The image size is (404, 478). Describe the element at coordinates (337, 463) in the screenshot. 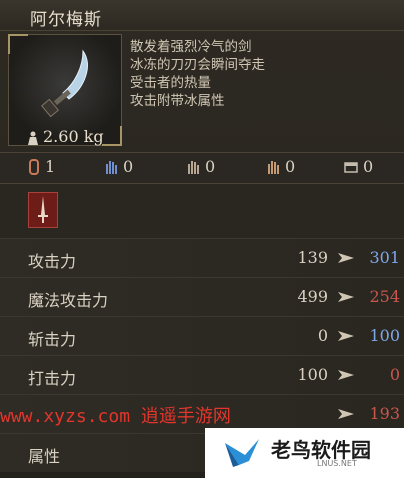

I see `logo-subtext: LNUS.NET` at that location.